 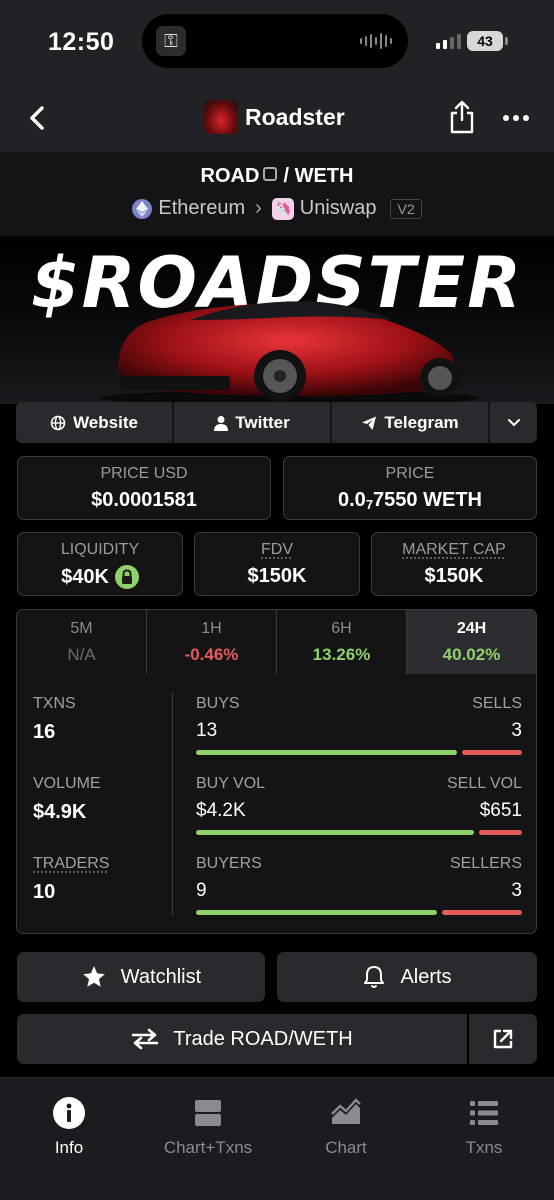 What do you see at coordinates (145, 1039) in the screenshot?
I see `swap-arrows-icon` at bounding box center [145, 1039].